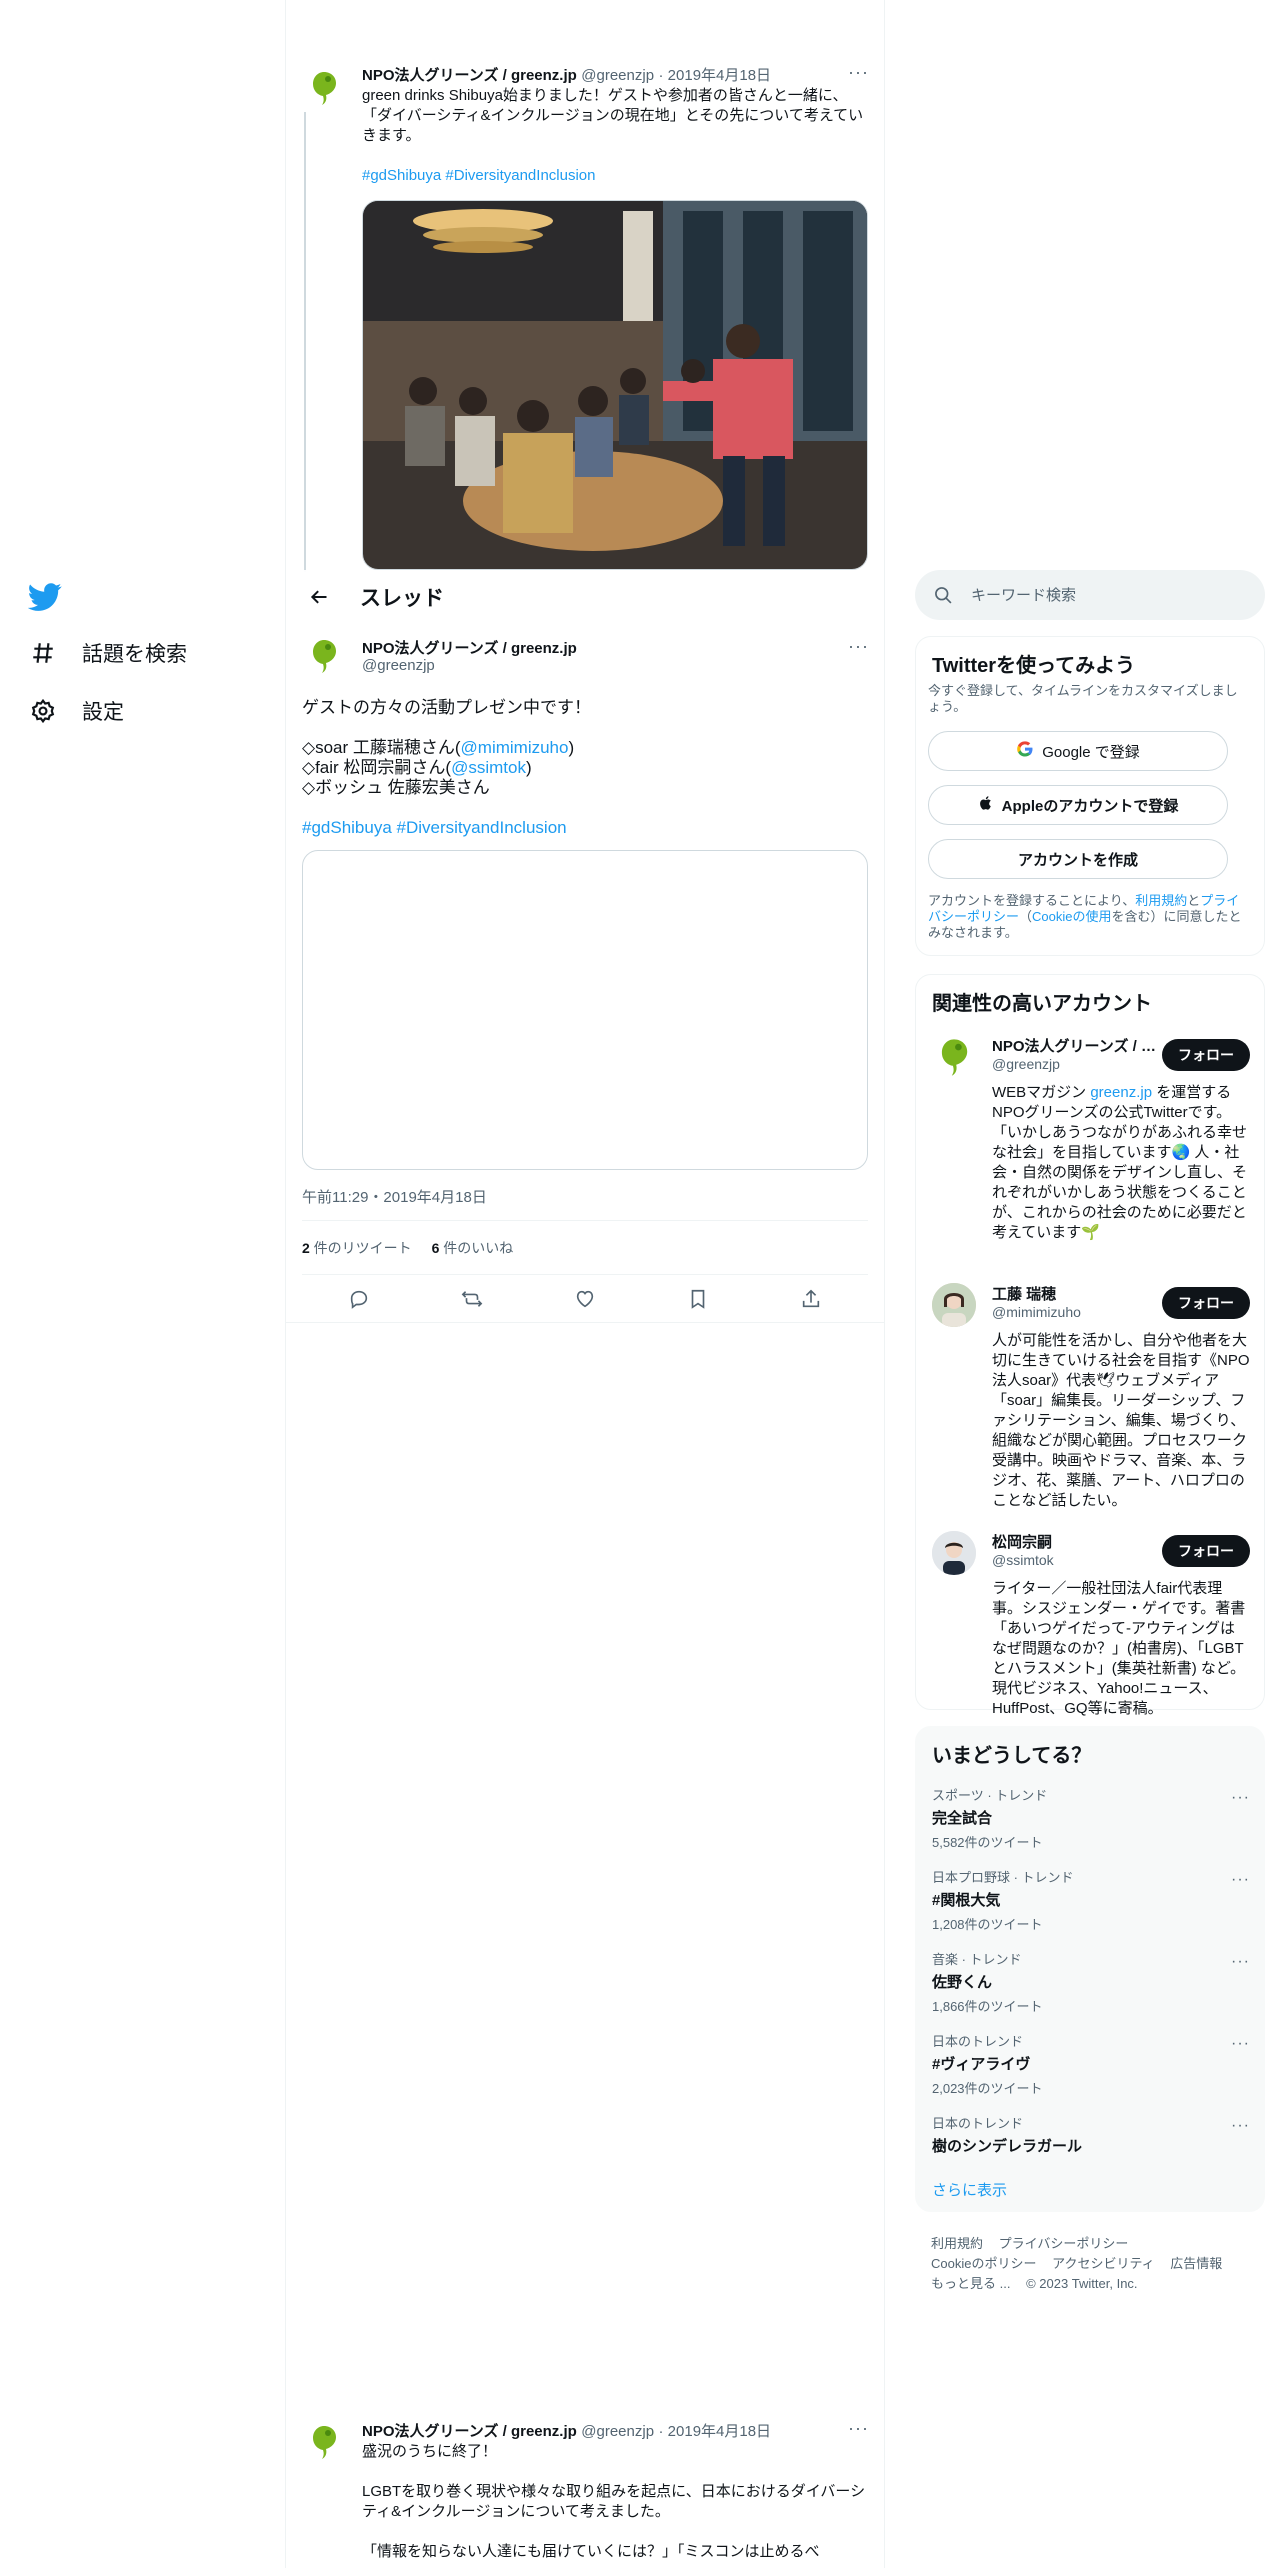 This screenshot has width=1284, height=2568. I want to click on terms-link: 利用規約, so click(1161, 900).